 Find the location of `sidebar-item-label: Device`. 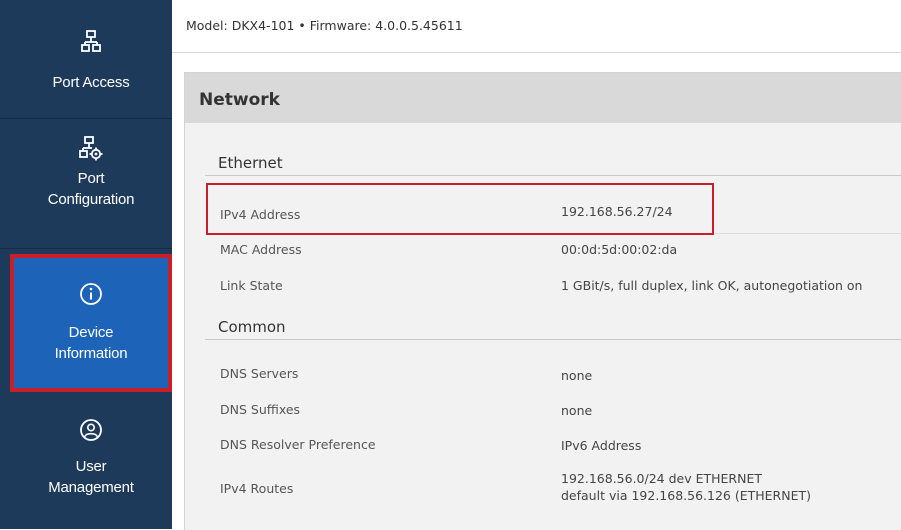

sidebar-item-label: Device is located at coordinates (91, 332).